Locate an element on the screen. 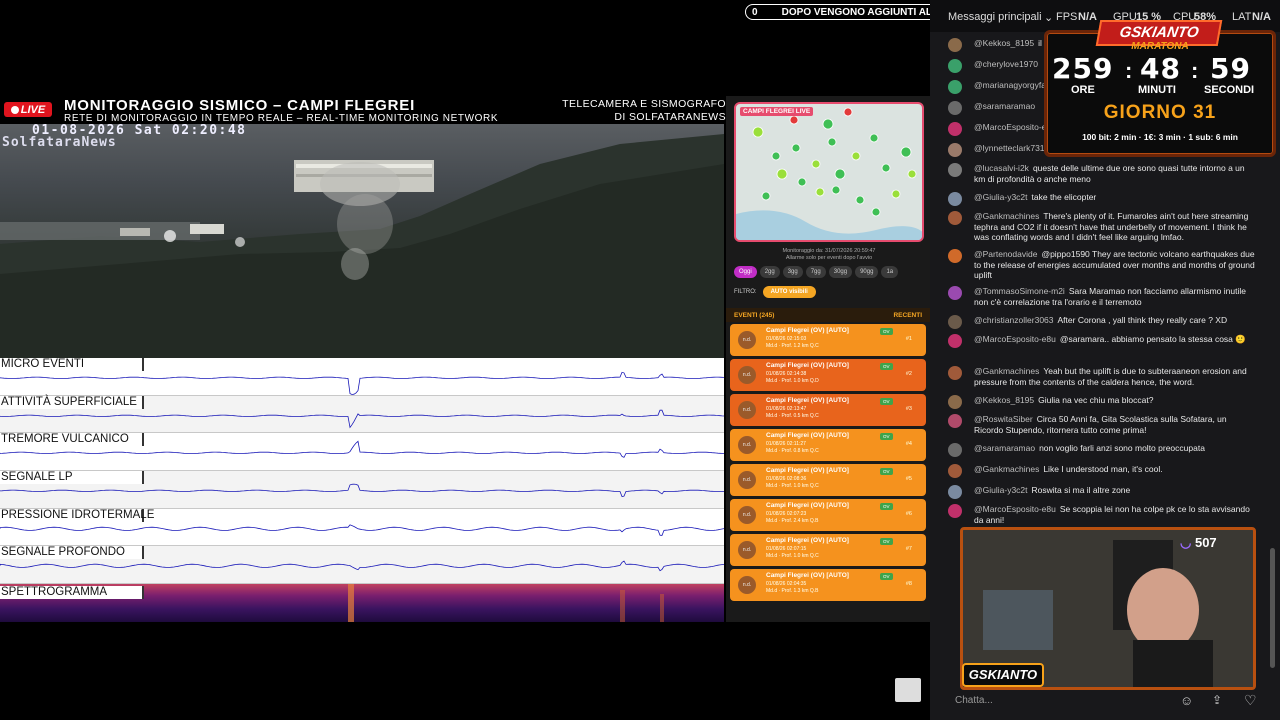  chat-mode-dropdown: Messaggi principali is located at coordinates (995, 17).